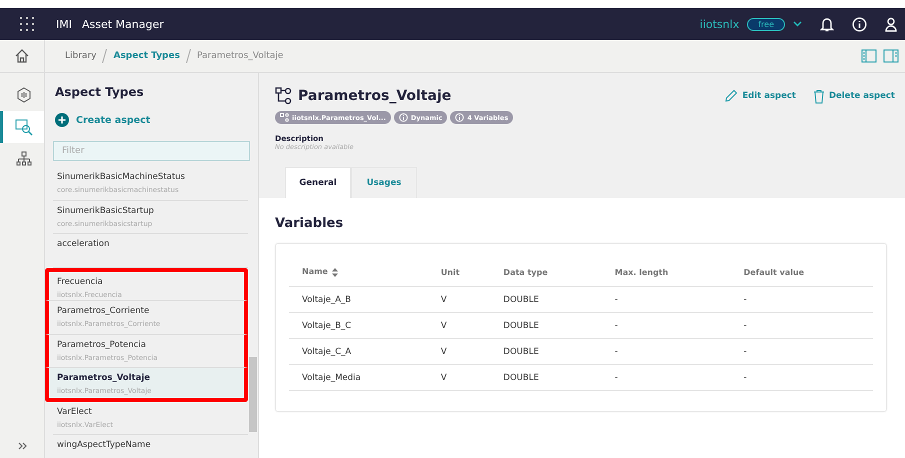  What do you see at coordinates (64, 24) in the screenshot?
I see `brand-name: IMI` at bounding box center [64, 24].